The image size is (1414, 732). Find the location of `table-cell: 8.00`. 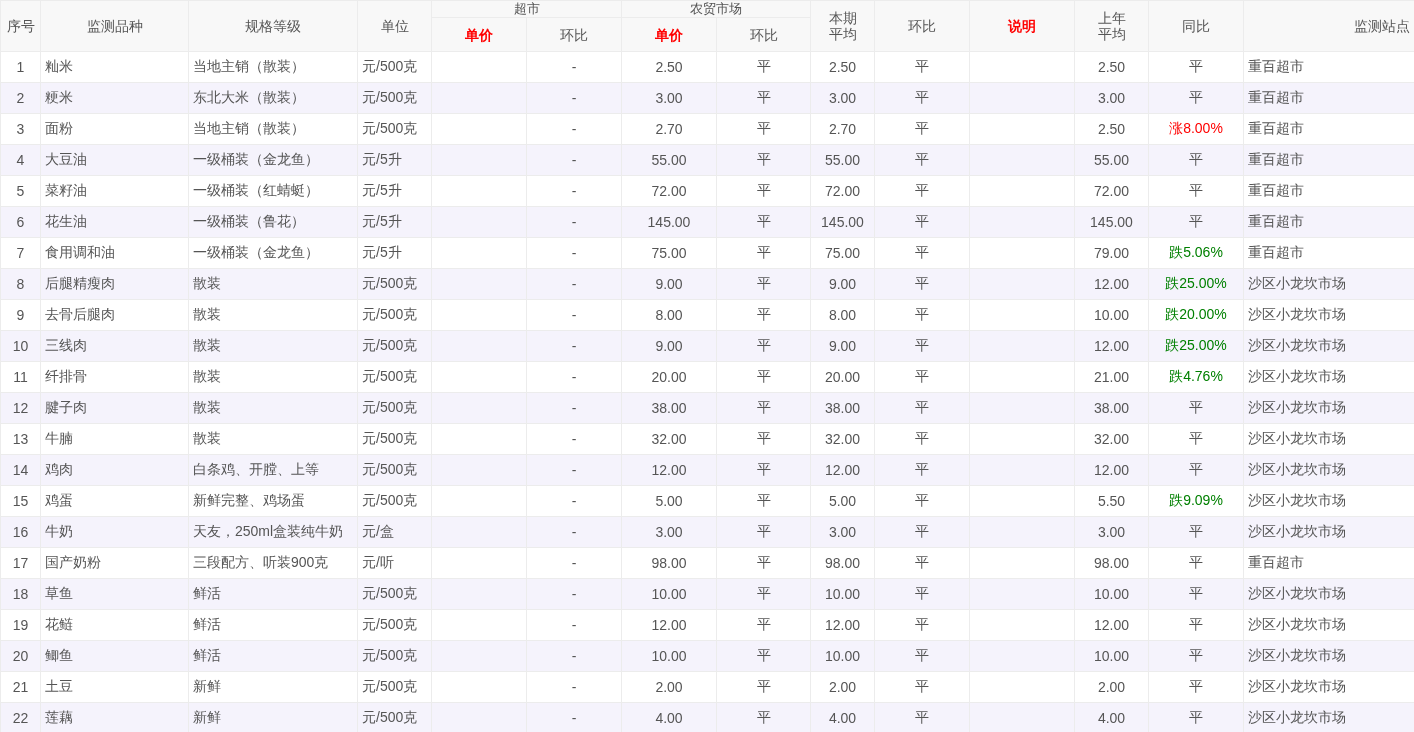

table-cell: 8.00 is located at coordinates (669, 315).